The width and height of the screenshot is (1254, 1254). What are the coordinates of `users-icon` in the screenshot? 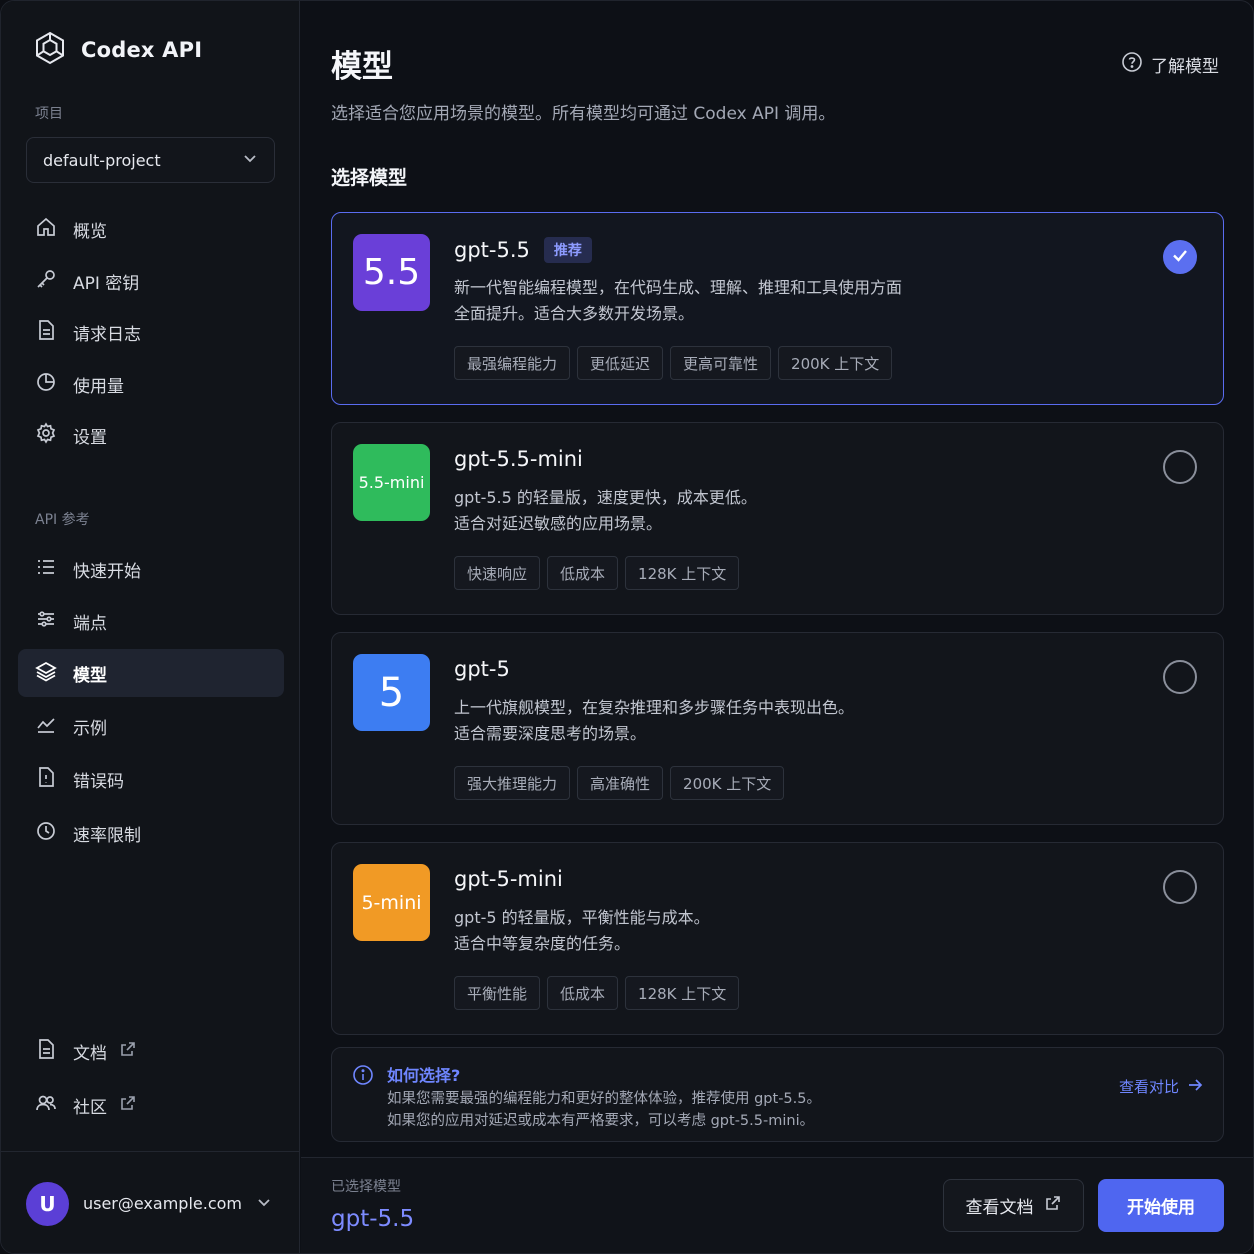 It's located at (46, 1105).